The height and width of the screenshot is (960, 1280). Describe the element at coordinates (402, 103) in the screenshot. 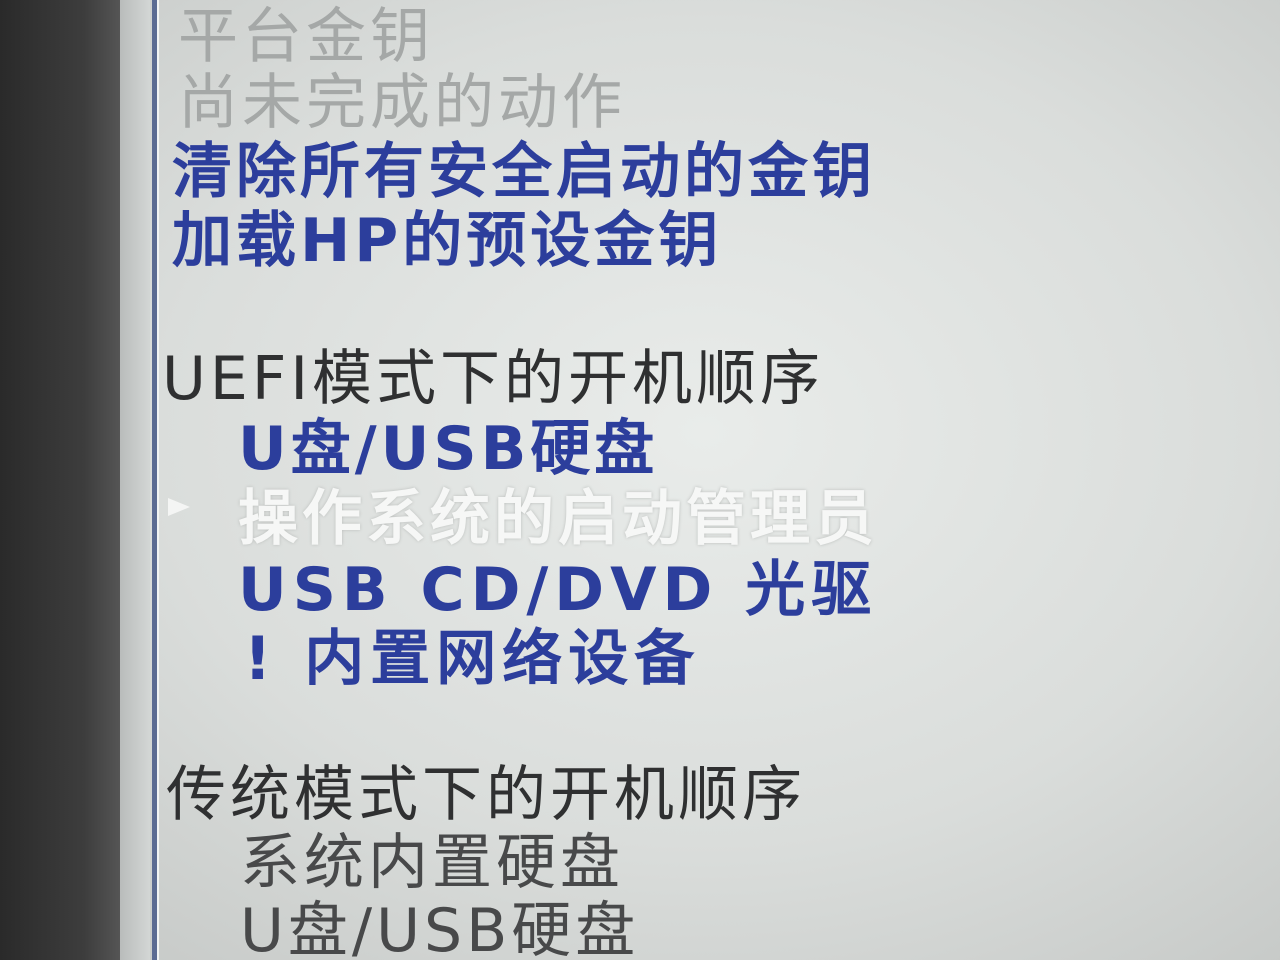

I see `pending-action-item: 尚未完成的动作` at that location.